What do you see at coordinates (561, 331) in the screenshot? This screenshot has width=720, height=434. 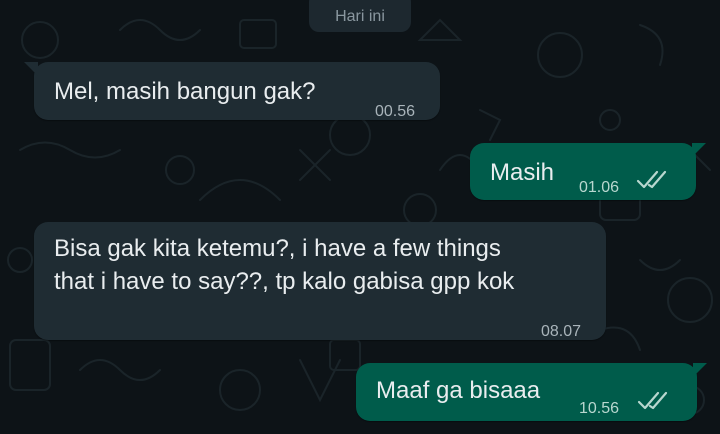 I see `message-time: 08.07` at bounding box center [561, 331].